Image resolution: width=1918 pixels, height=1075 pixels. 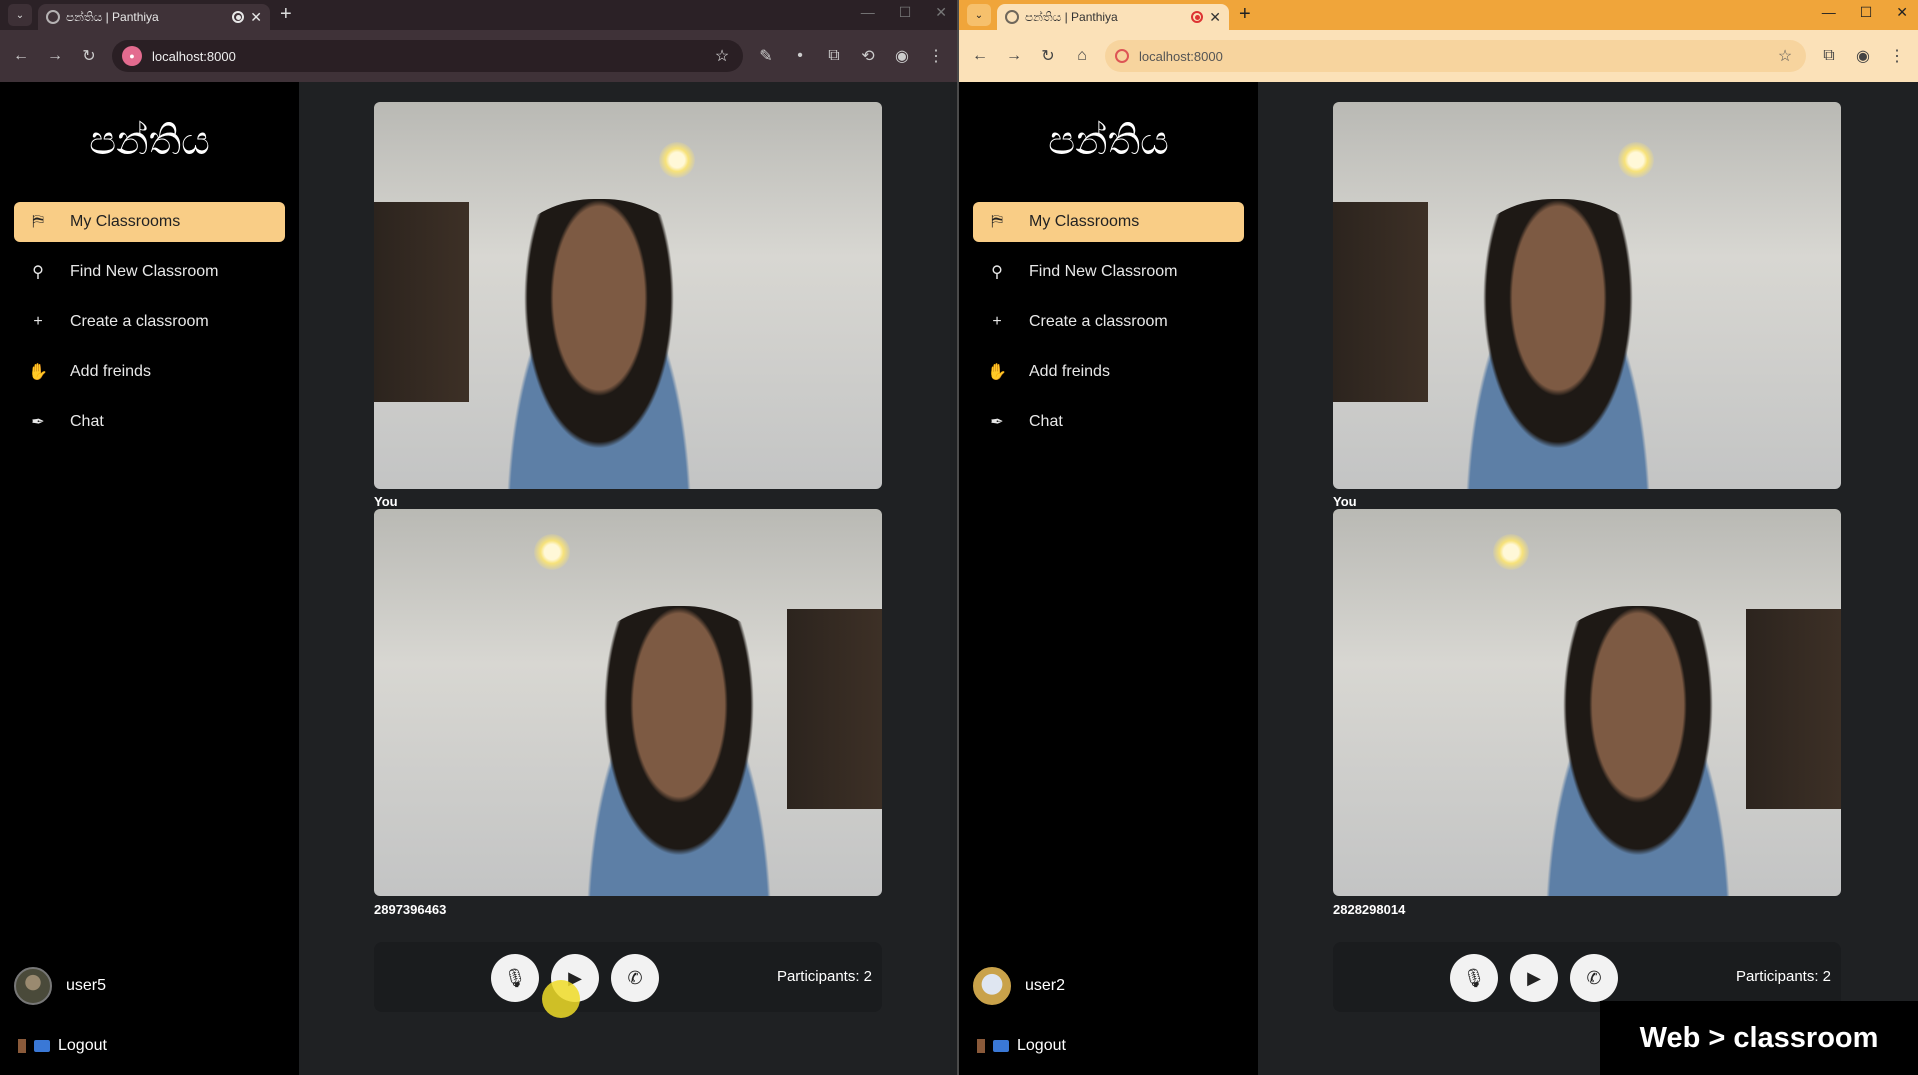 I want to click on nav-label: Find New Classroom, so click(x=144, y=271).